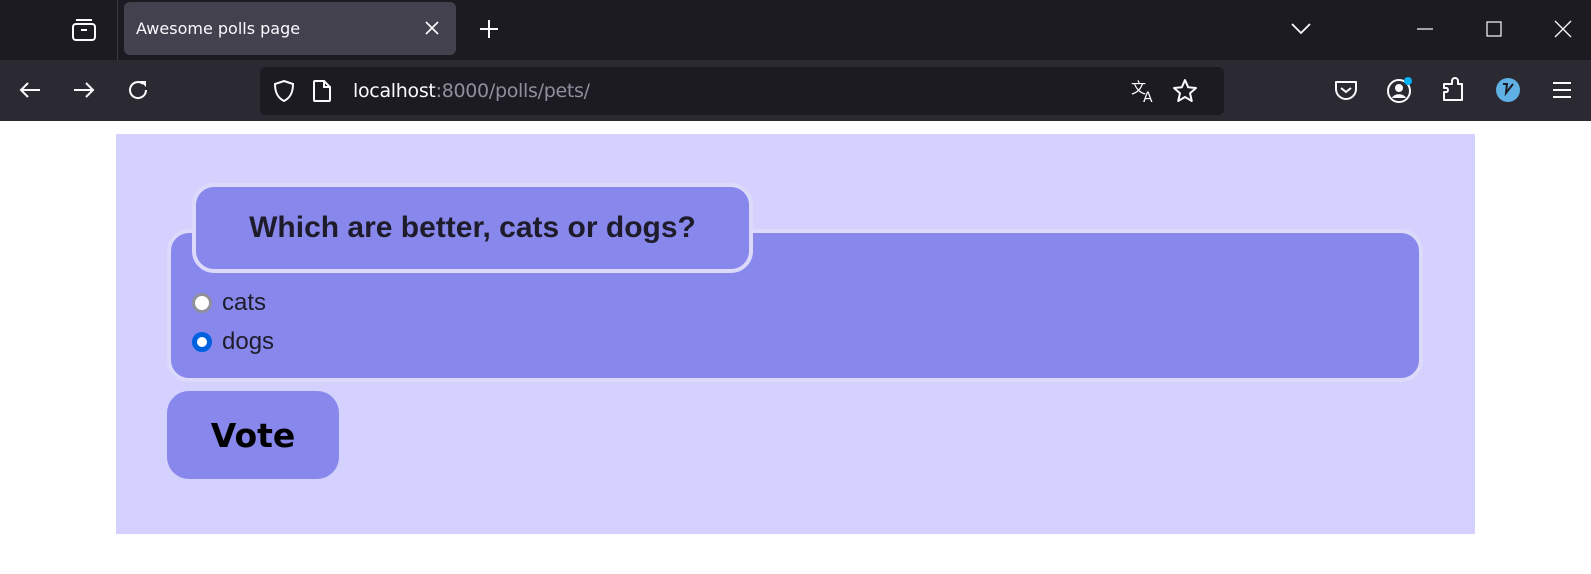 The image size is (1591, 574). I want to click on extension-icon, so click(1508, 90).